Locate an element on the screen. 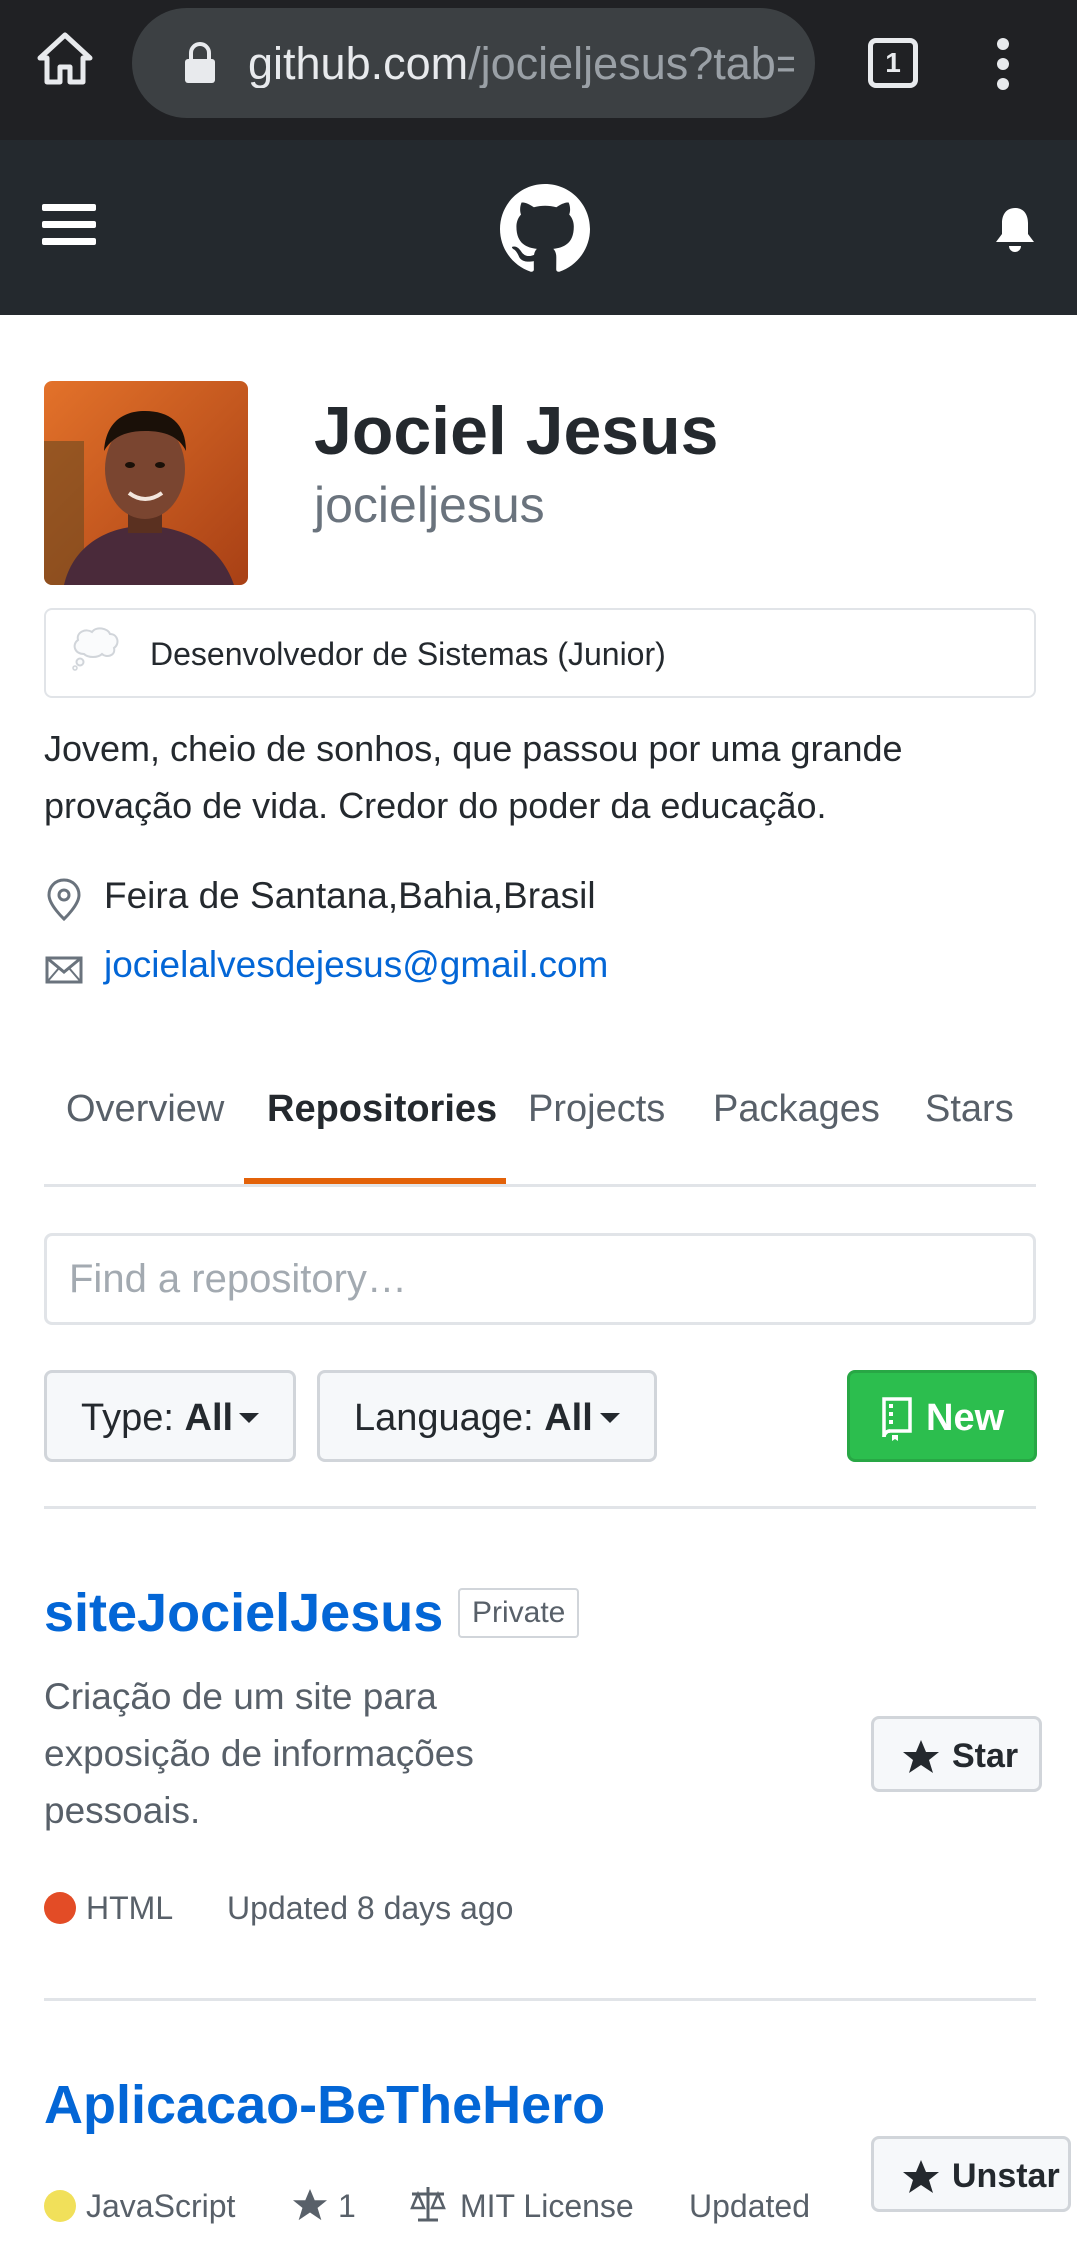 This screenshot has height=2245, width=1077. new-repo-button: New is located at coordinates (942, 1416).